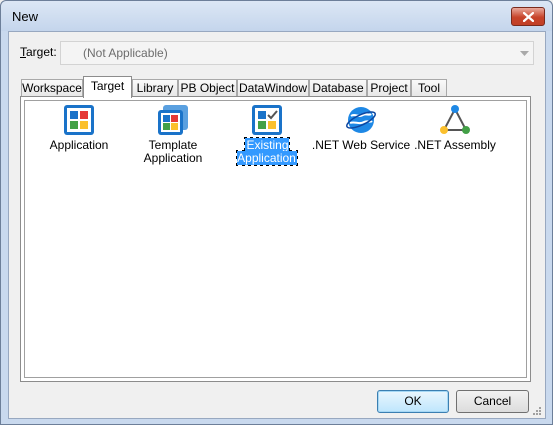  Describe the element at coordinates (429, 88) in the screenshot. I see `tab-tool: Tool` at that location.